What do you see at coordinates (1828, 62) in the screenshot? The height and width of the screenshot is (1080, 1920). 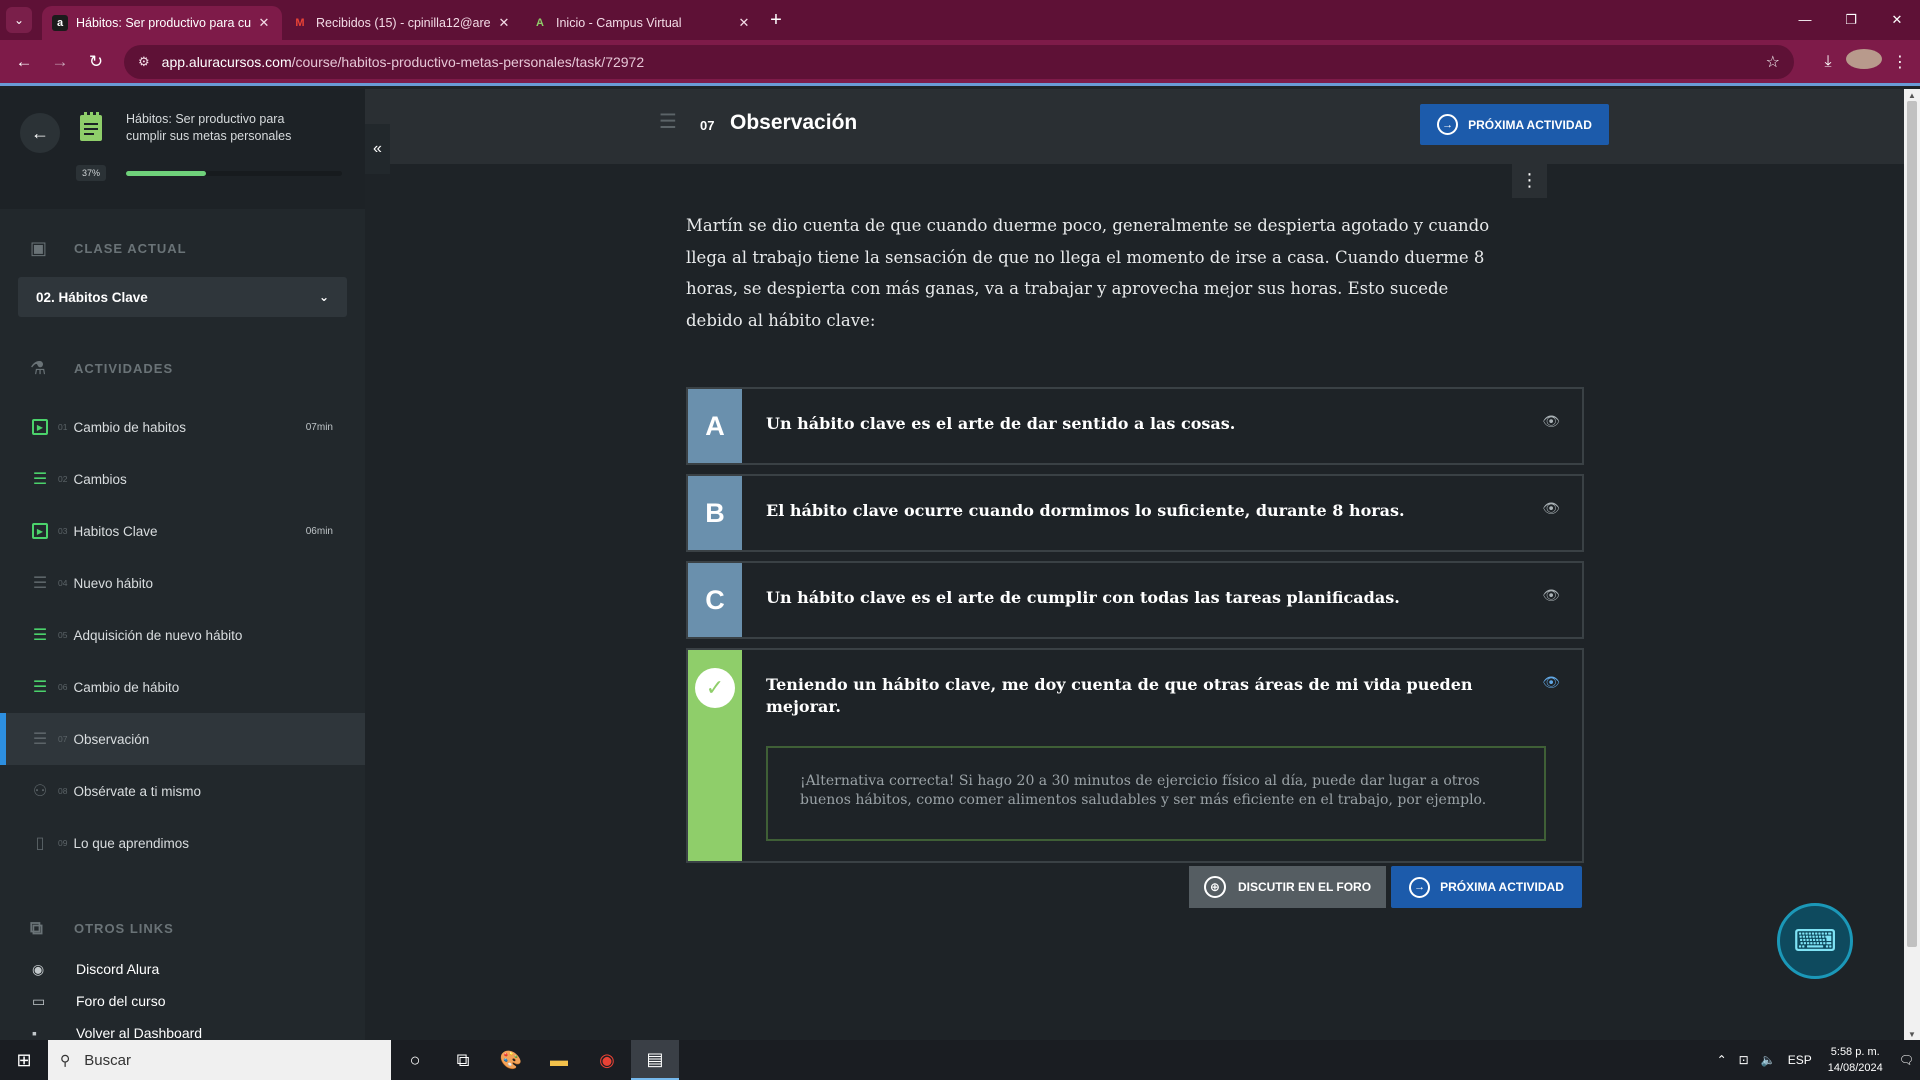 I see `download-icon: ⤓` at bounding box center [1828, 62].